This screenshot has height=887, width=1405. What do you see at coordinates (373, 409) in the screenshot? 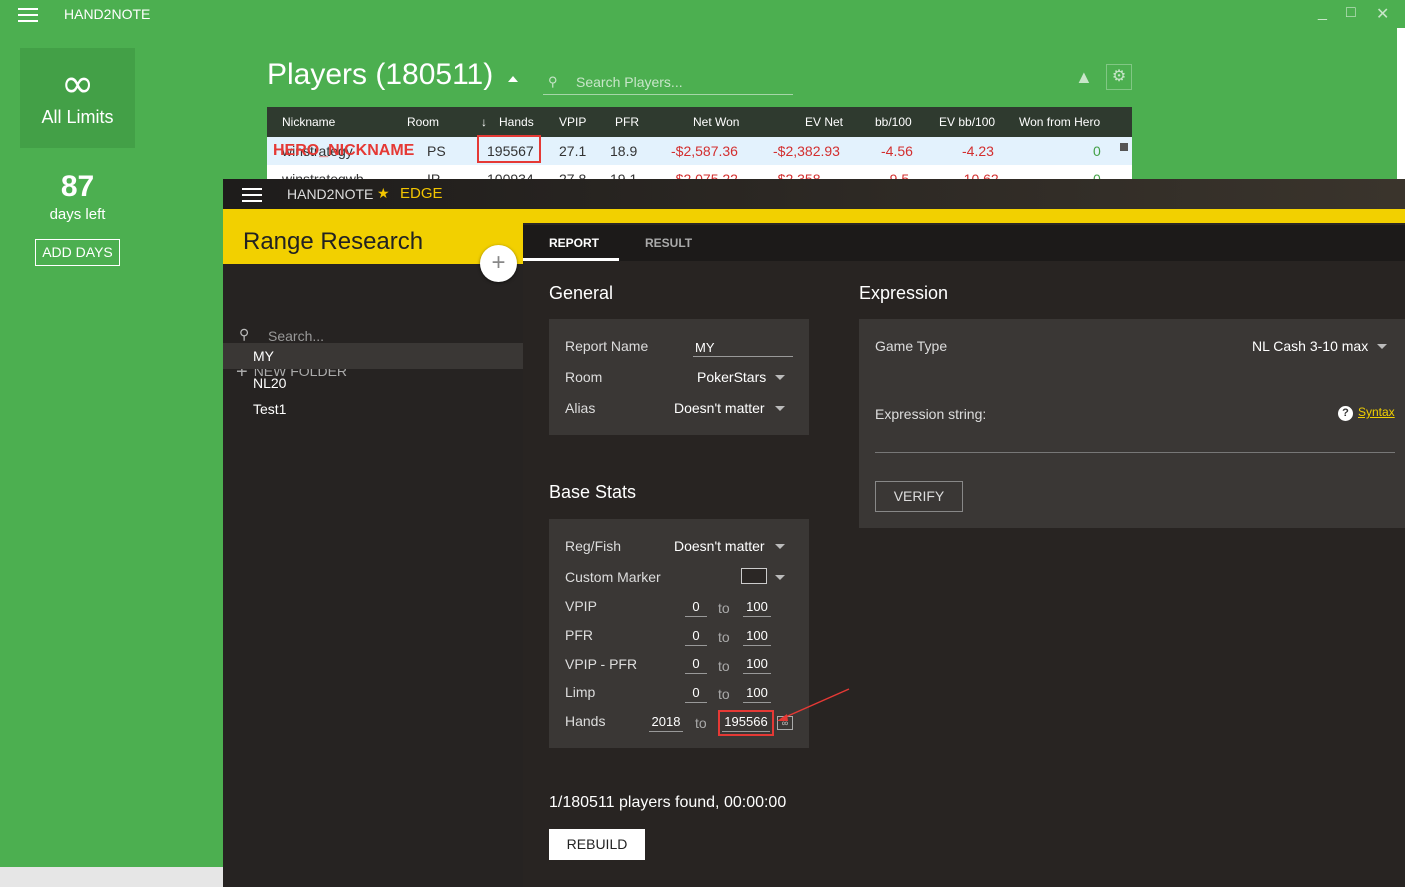
I see `folder-item-test1: Test1` at bounding box center [373, 409].